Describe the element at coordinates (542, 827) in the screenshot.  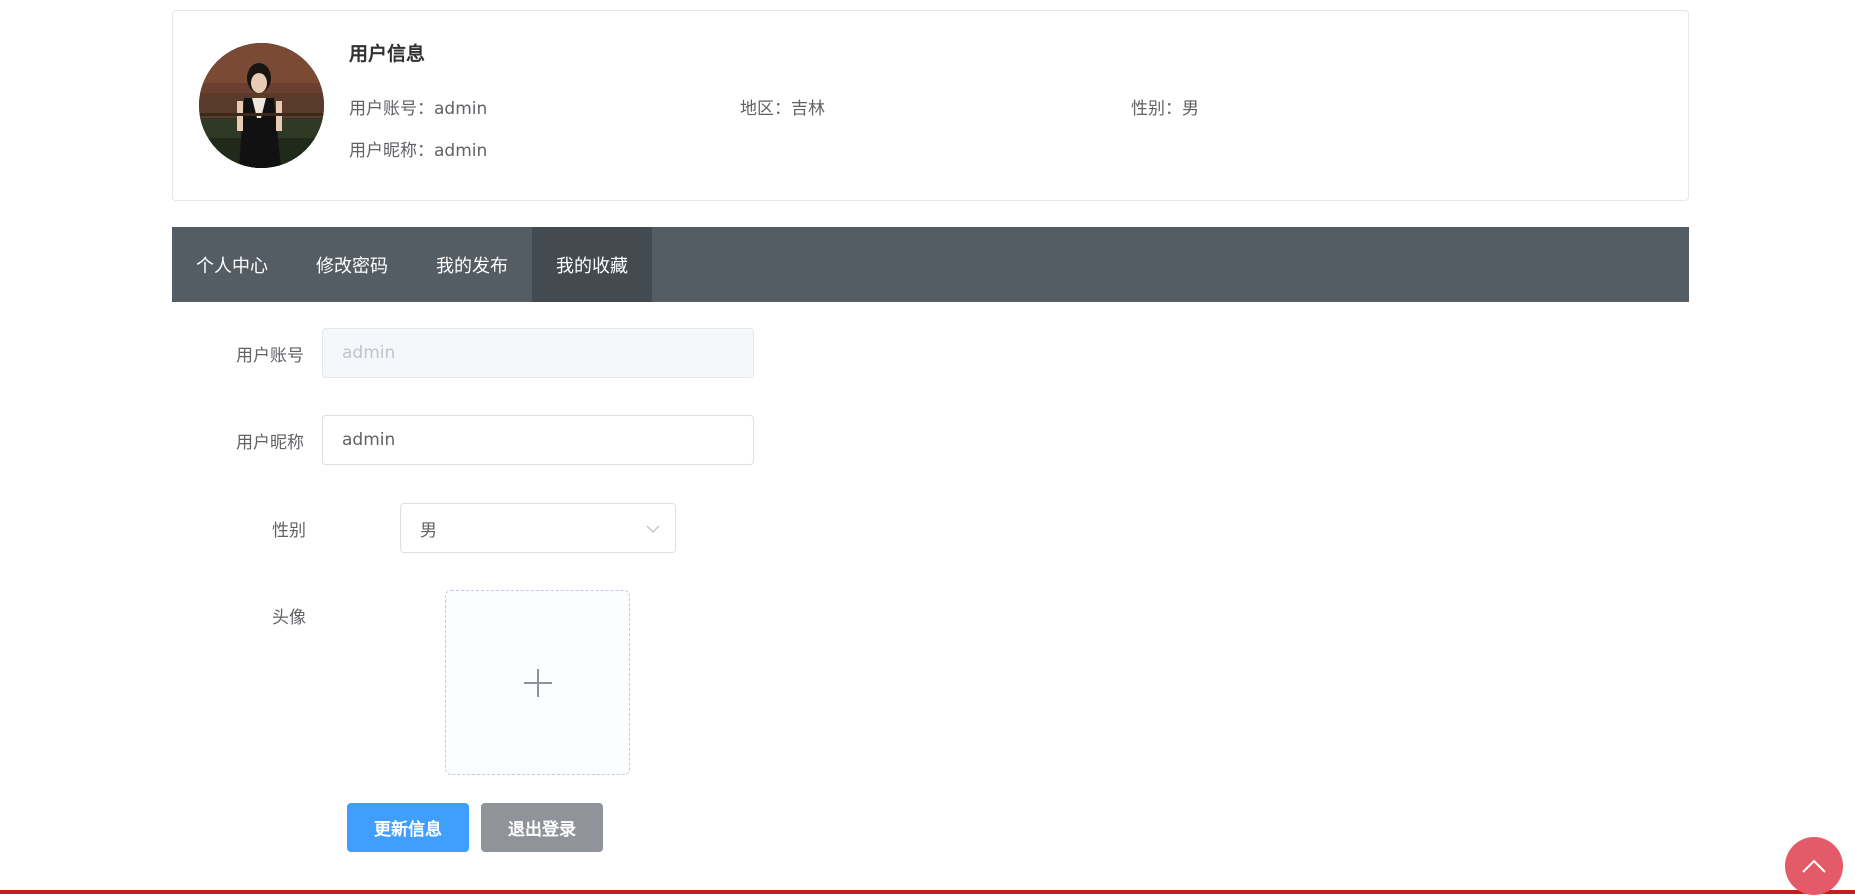
I see `logout-button: 退出登录` at that location.